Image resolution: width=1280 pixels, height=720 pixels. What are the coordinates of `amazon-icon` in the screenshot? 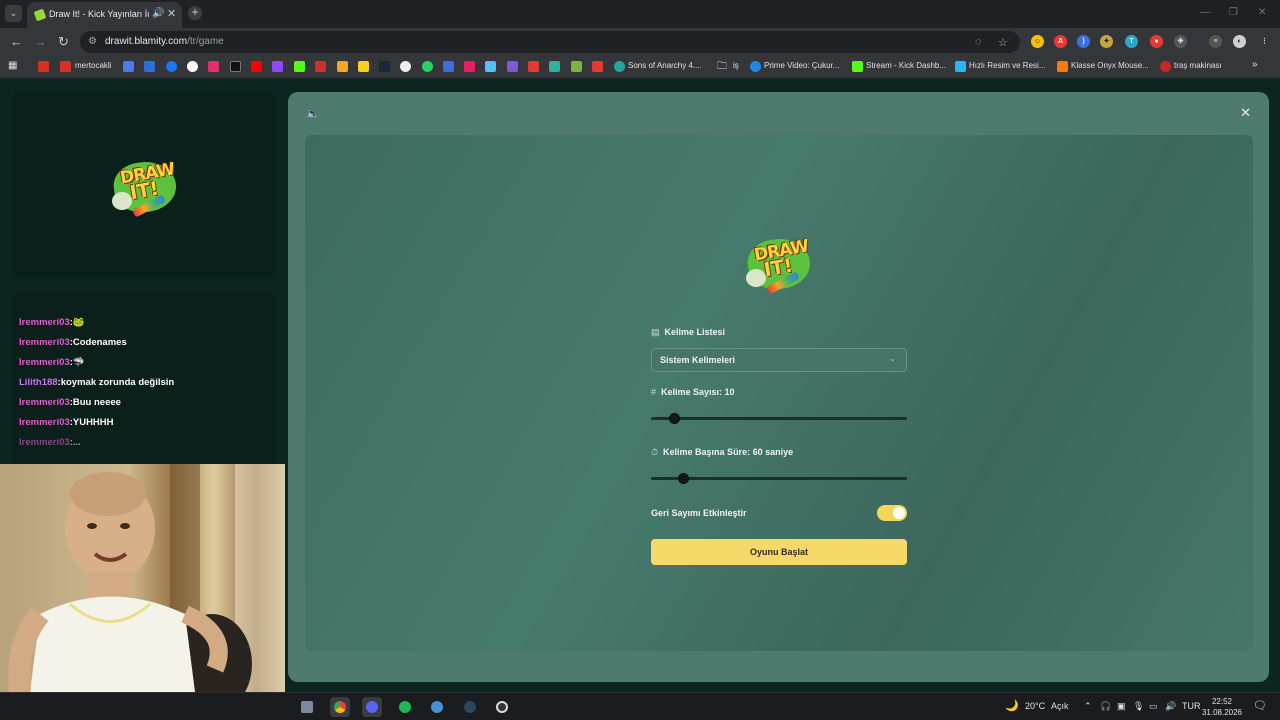 It's located at (1062, 66).